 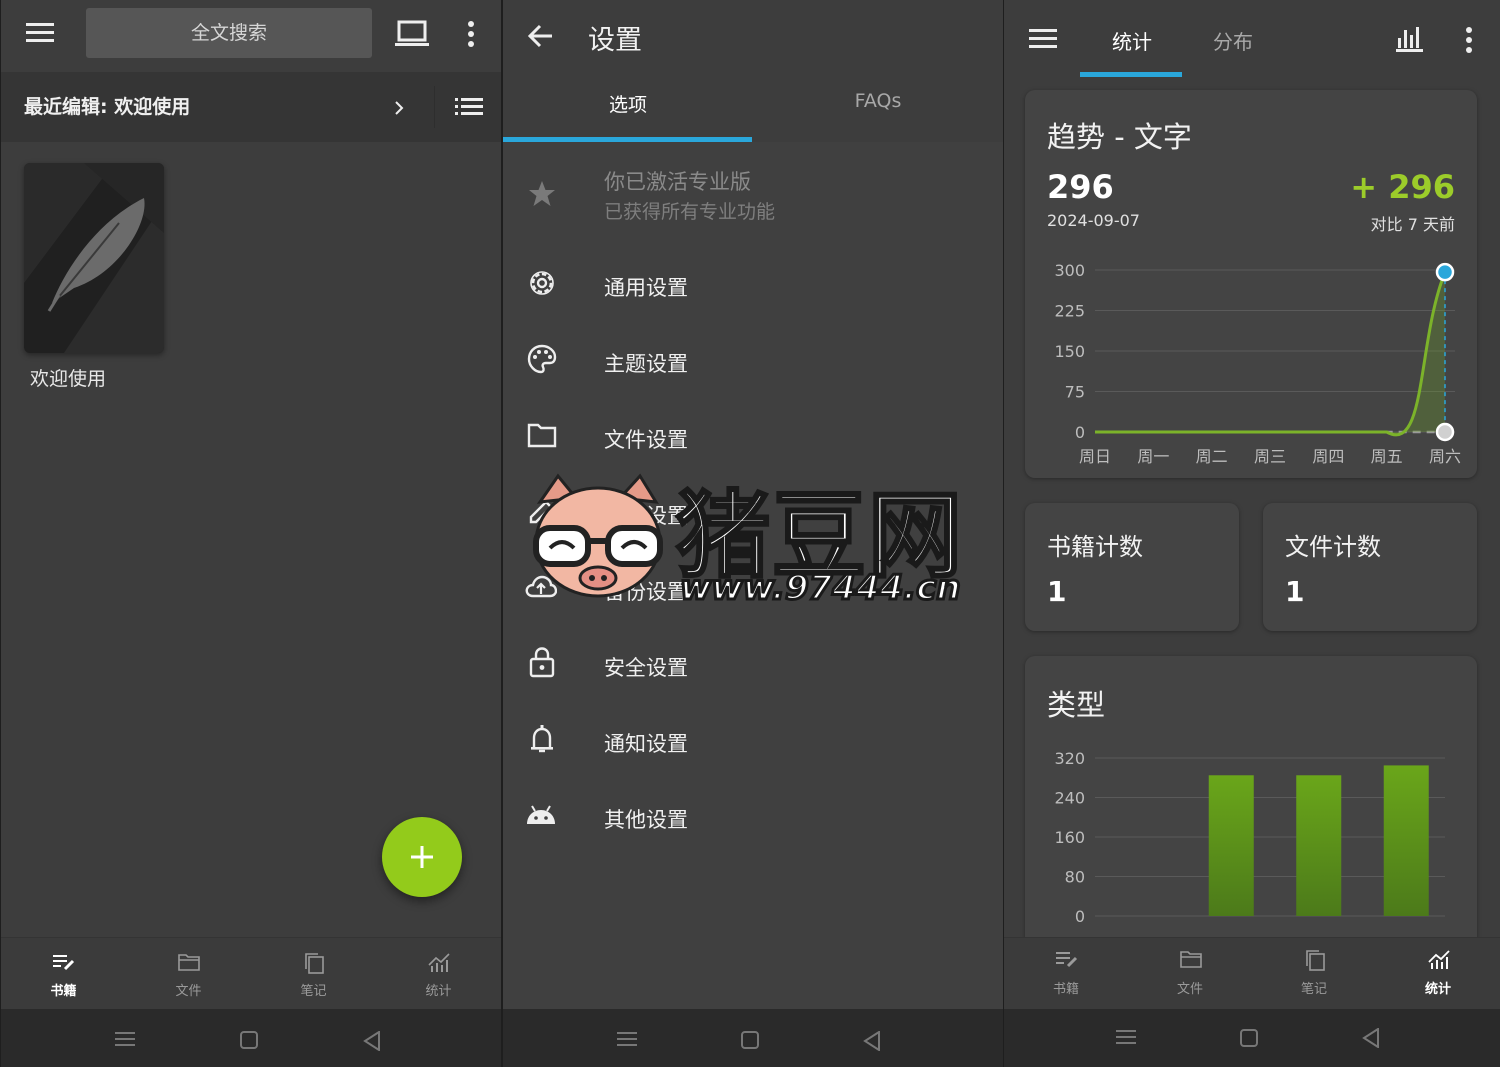 I want to click on y-tick-label: 240, so click(x=1069, y=798).